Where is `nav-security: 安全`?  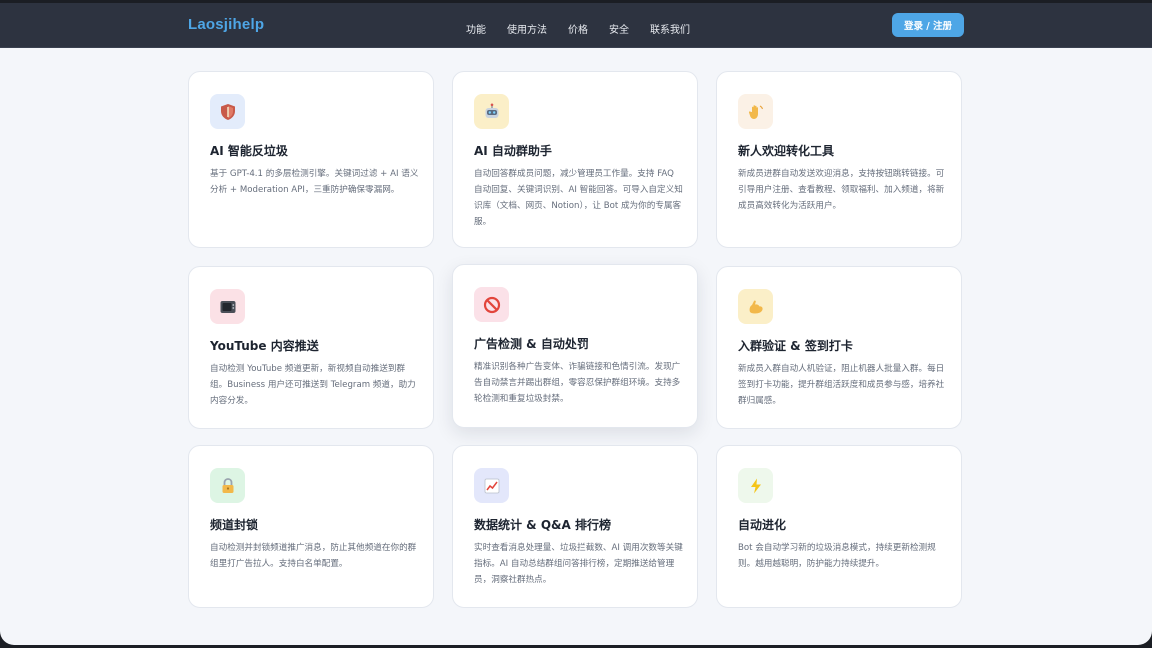 nav-security: 安全 is located at coordinates (619, 28).